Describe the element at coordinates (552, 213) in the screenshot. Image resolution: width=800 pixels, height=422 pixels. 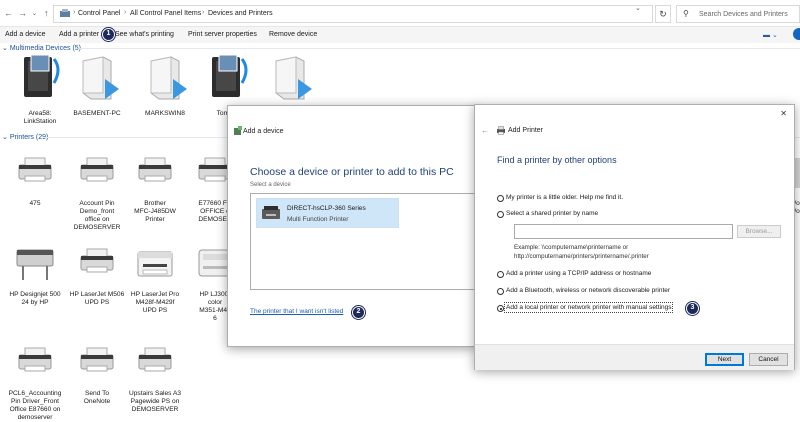
I see `option-shared-printer-label: Select a shared printer by name` at that location.